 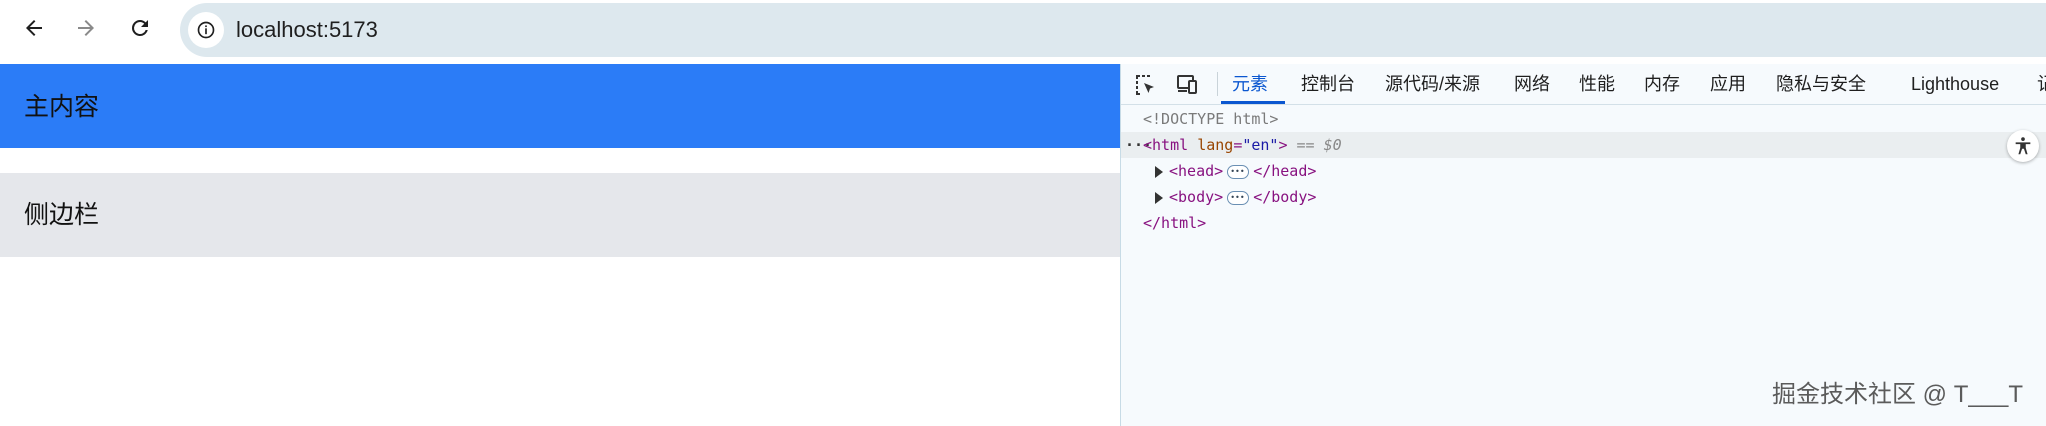 I want to click on back-button, so click(x=34, y=28).